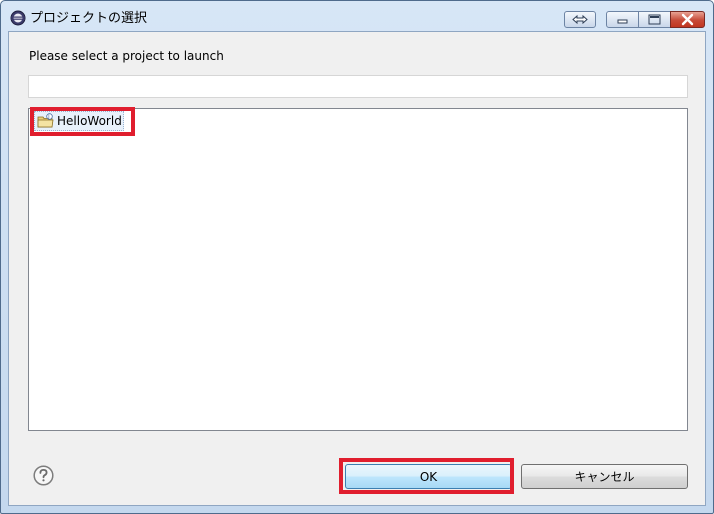 The image size is (714, 514). I want to click on window-title: プロジェクトの選択, so click(89, 18).